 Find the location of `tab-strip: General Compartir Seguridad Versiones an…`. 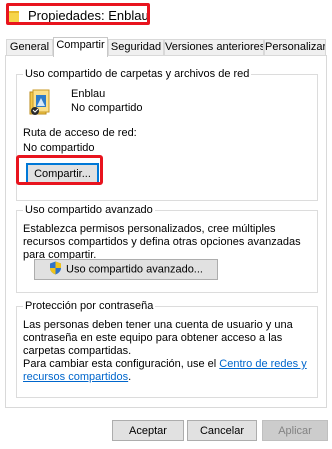

tab-strip: General Compartir Seguridad Versiones an… is located at coordinates (166, 47).